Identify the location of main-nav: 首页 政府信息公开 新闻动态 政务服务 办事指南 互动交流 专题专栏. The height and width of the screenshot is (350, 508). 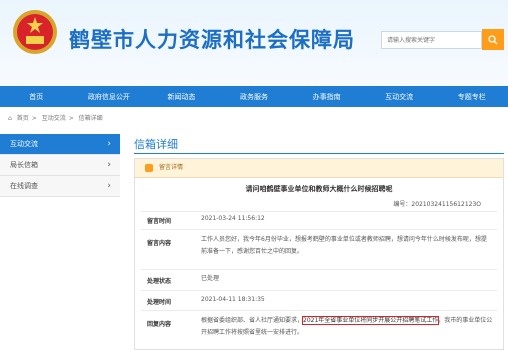
(254, 96).